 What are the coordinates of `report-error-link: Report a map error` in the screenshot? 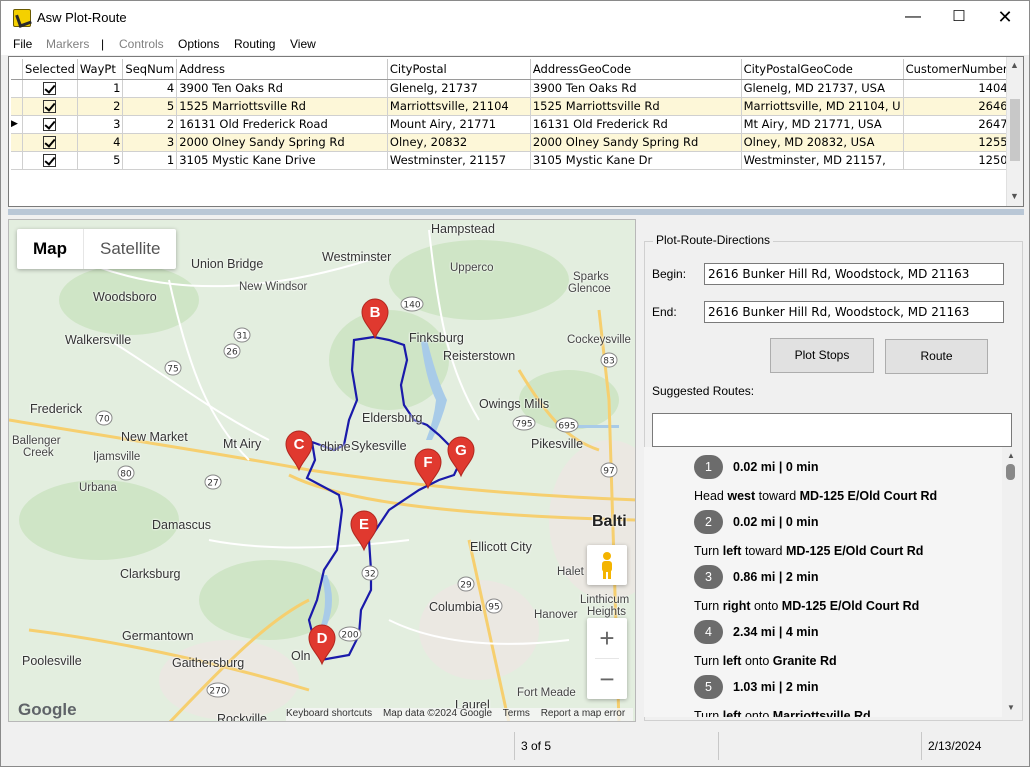 It's located at (583, 713).